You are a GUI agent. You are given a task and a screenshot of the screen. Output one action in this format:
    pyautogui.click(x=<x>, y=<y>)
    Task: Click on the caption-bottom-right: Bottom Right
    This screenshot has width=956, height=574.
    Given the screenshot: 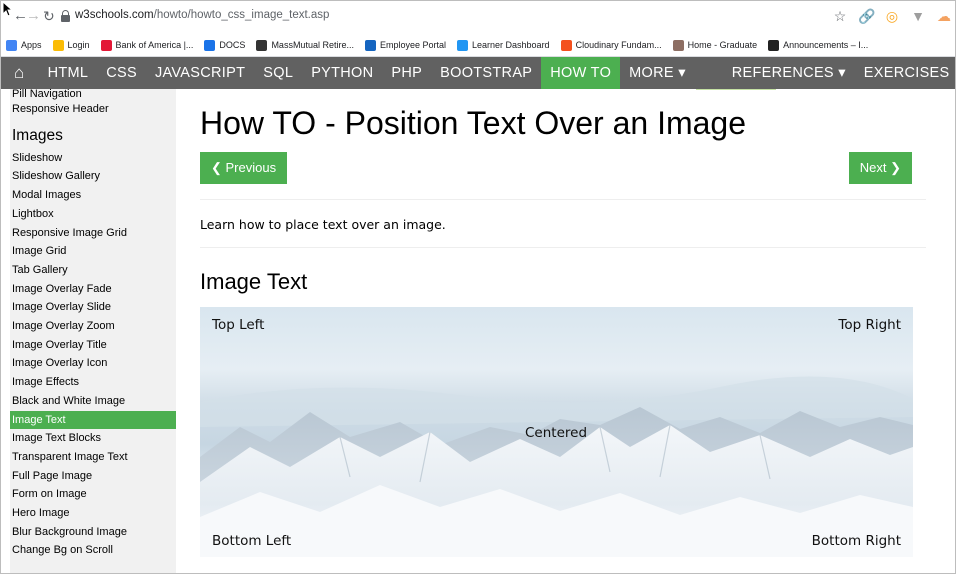 What is the action you would take?
    pyautogui.click(x=856, y=541)
    